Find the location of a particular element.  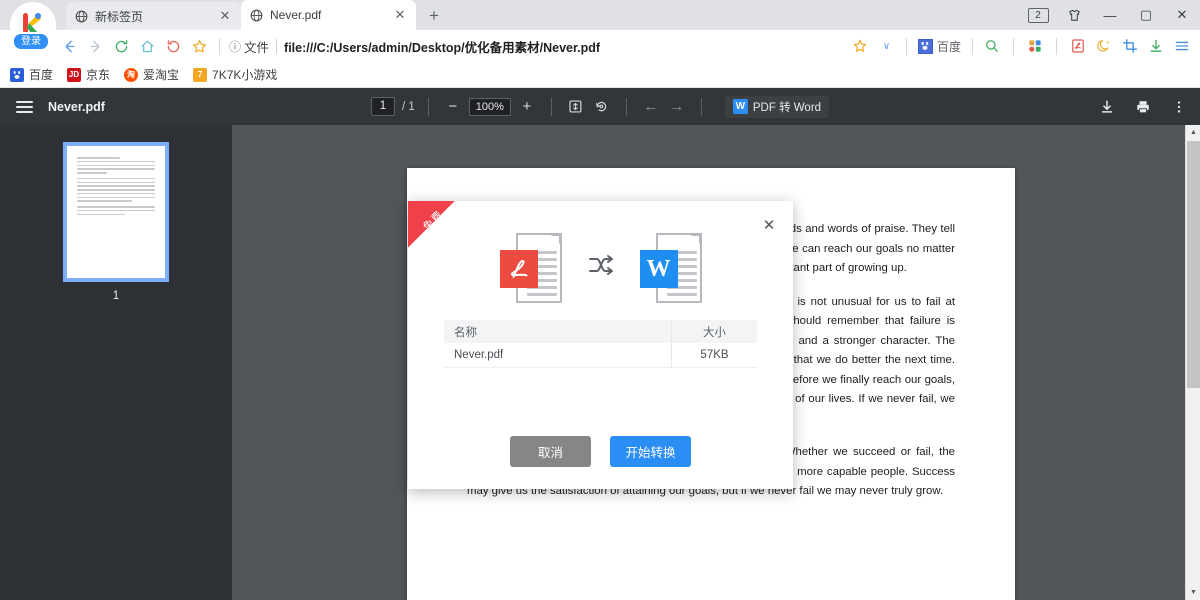

jd-icon: JD is located at coordinates (74, 74).